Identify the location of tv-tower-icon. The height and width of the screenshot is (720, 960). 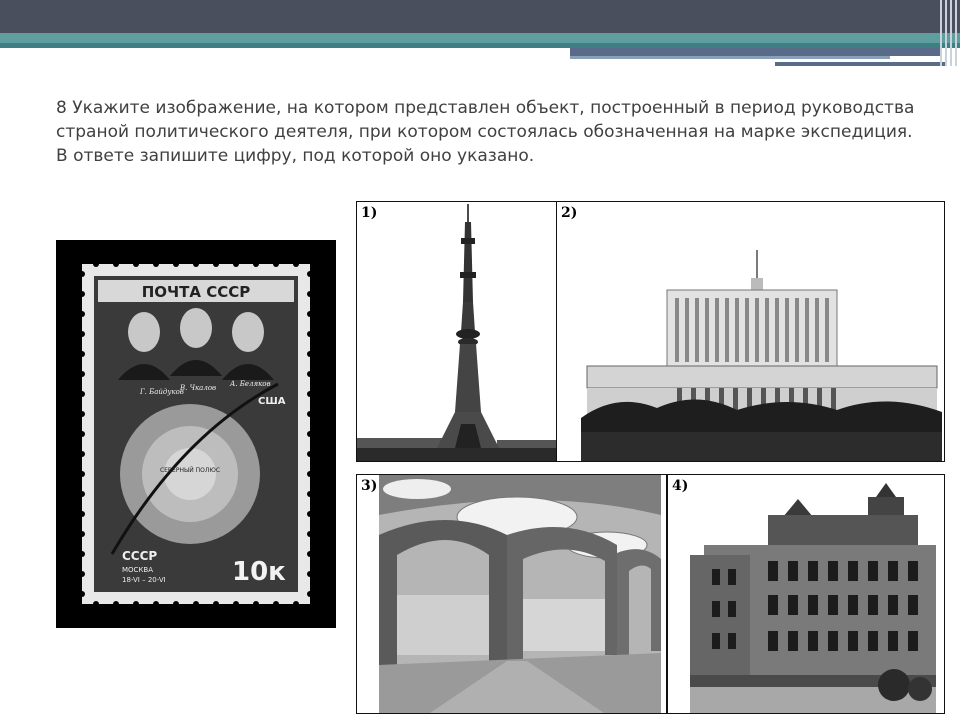
(456, 332).